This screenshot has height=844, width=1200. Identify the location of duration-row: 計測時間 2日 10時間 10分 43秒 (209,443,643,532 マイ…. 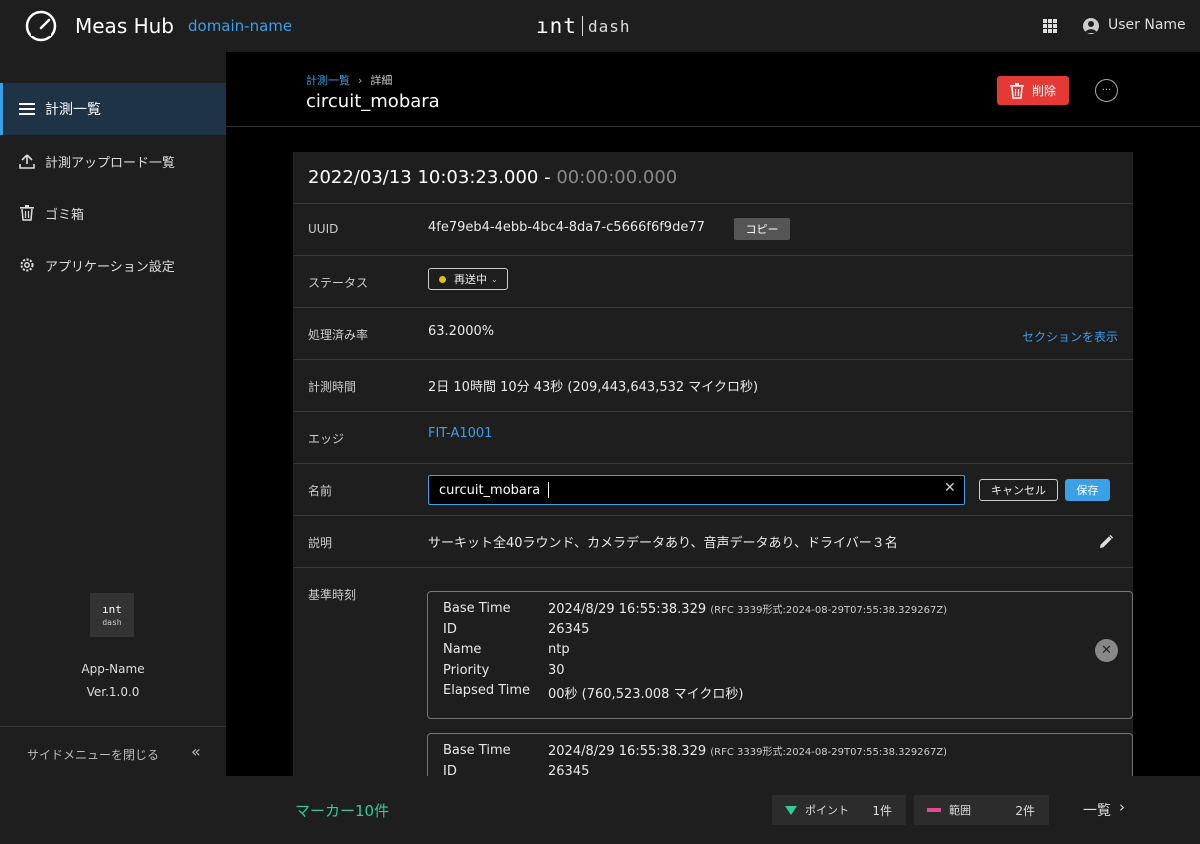
(713, 385).